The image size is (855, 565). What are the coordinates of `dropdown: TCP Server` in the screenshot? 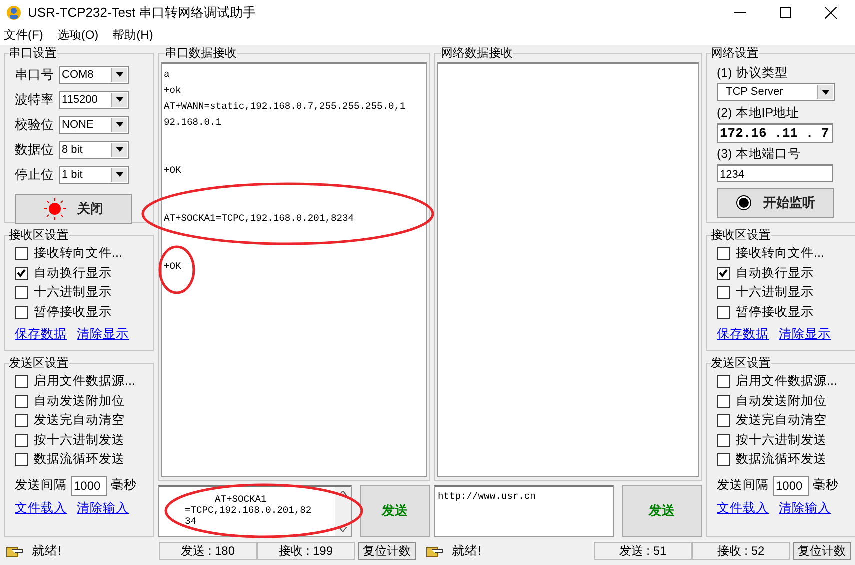 It's located at (776, 92).